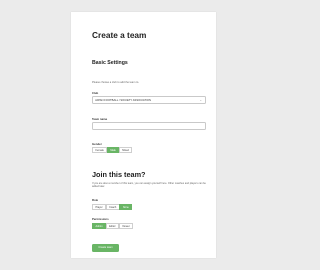 The height and width of the screenshot is (270, 320). Describe the element at coordinates (149, 126) in the screenshot. I see `team-name-input` at that location.